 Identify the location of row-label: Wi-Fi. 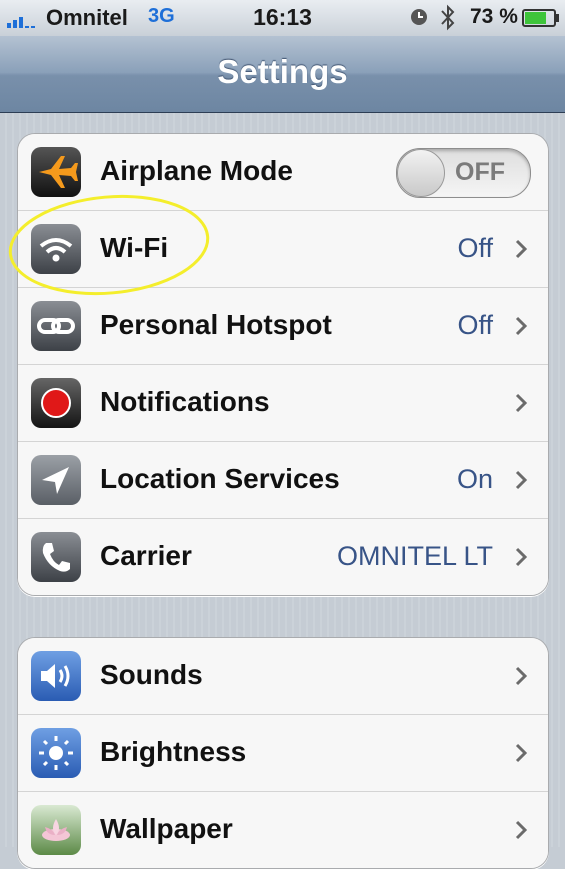
(134, 247).